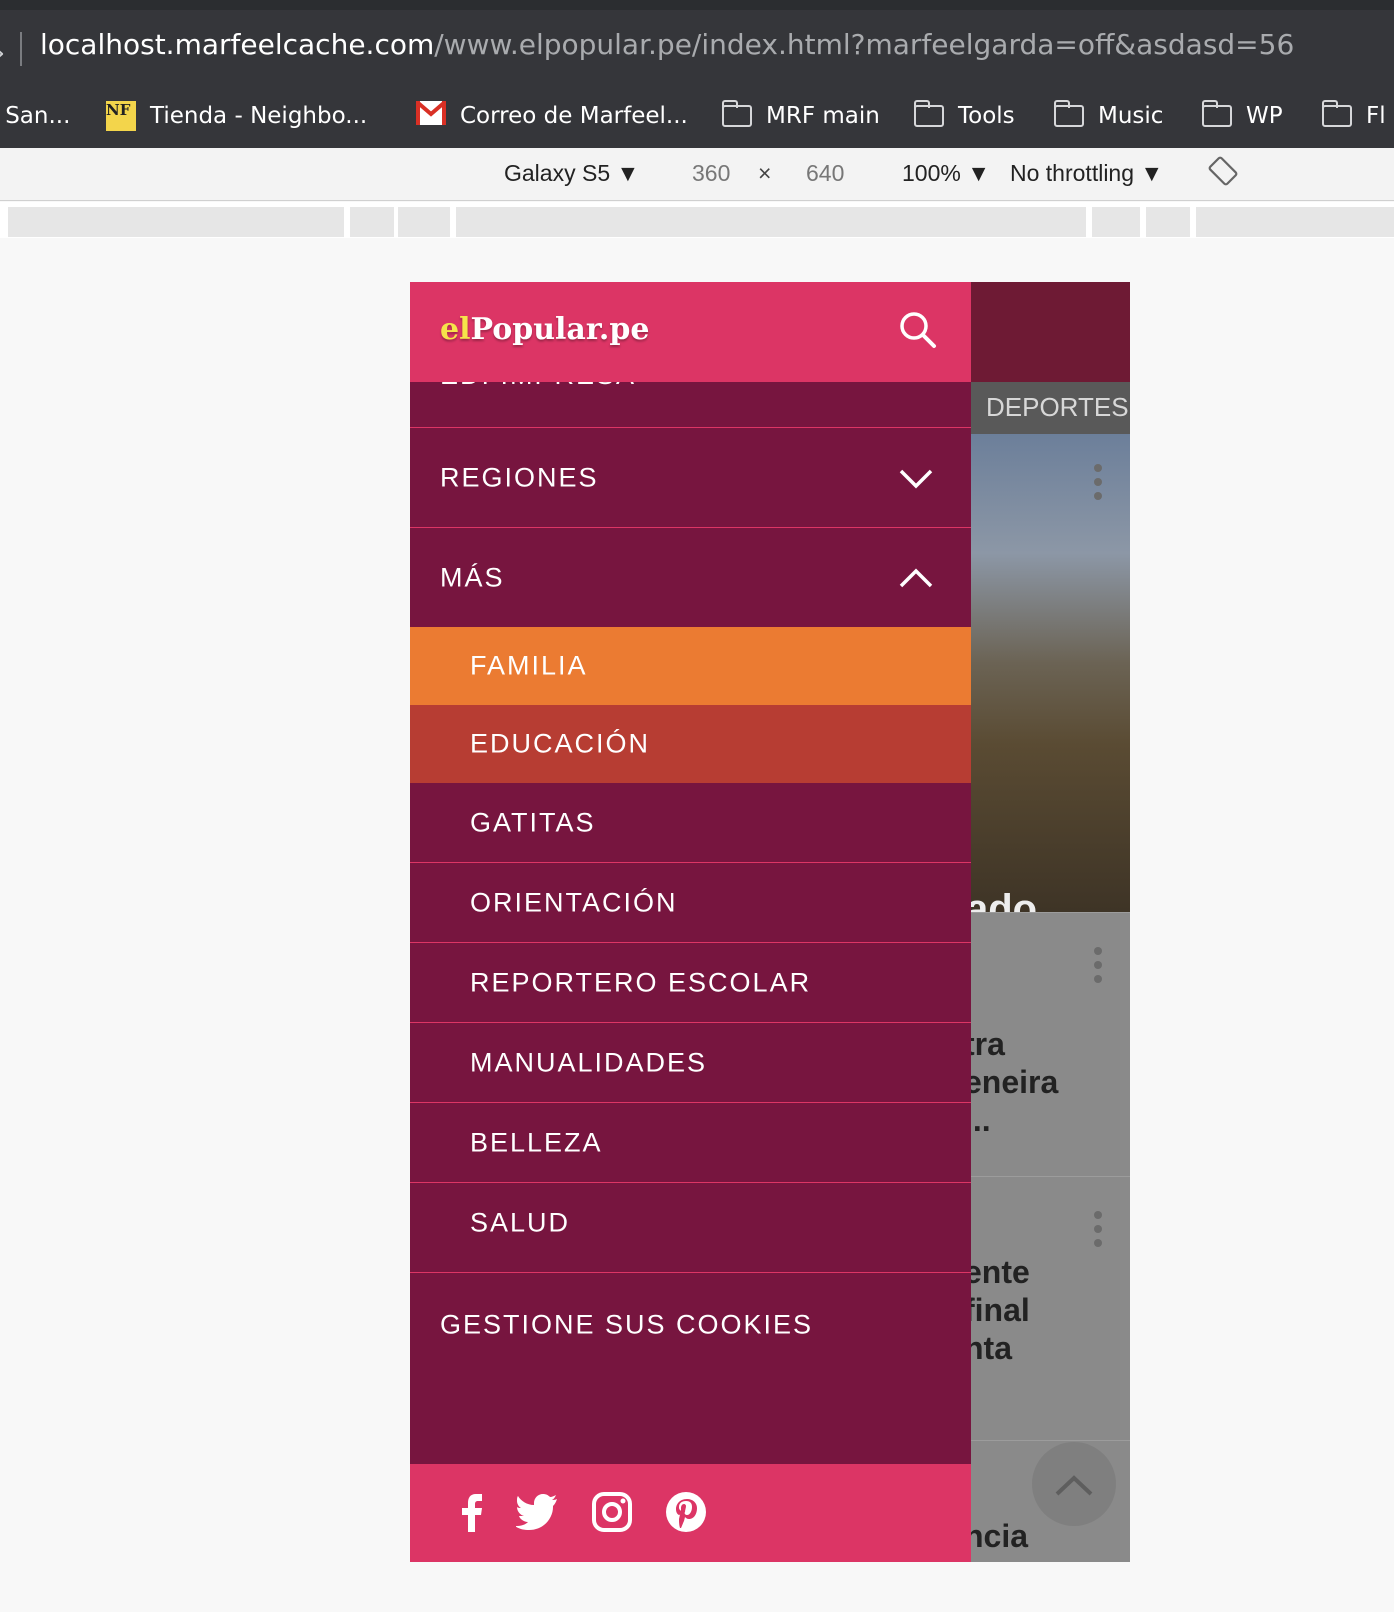 The width and height of the screenshot is (1394, 1612). I want to click on bookmark-item: Music, so click(1108, 116).